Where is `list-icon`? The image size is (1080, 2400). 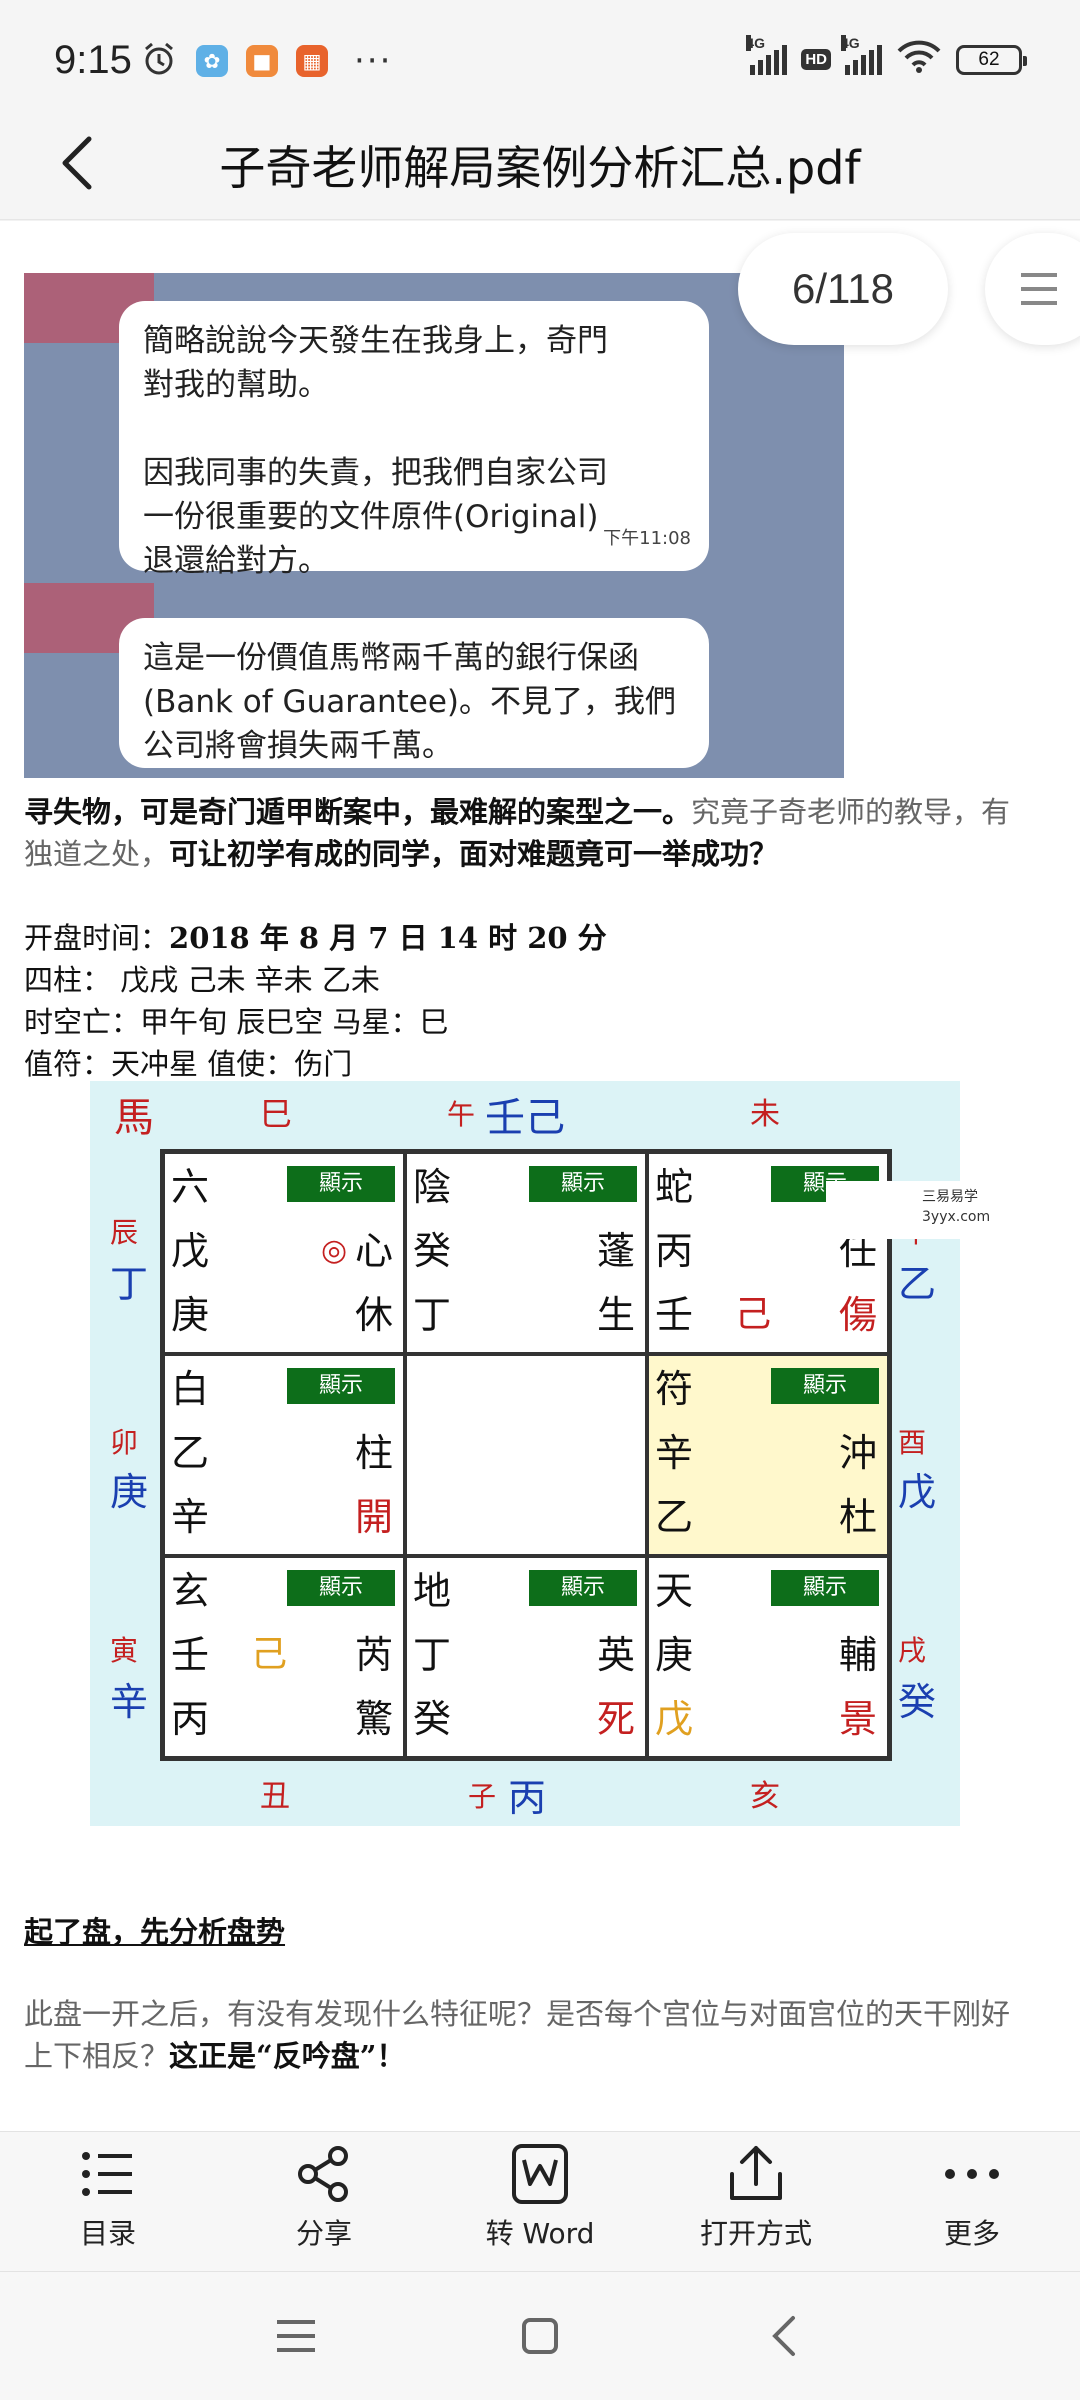 list-icon is located at coordinates (107, 2174).